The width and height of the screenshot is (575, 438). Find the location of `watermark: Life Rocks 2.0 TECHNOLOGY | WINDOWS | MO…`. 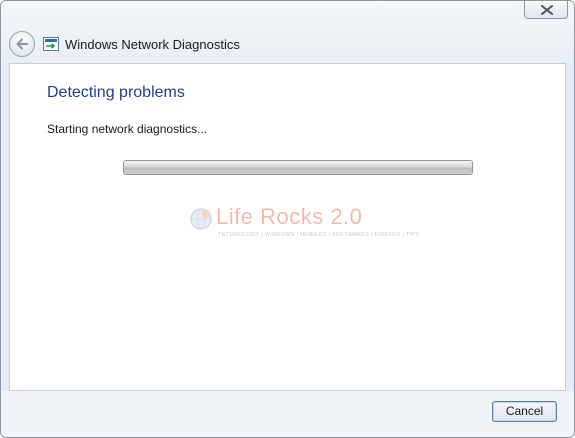

watermark: Life Rocks 2.0 TECHNOLOGY | WINDOWS | MO… is located at coordinates (304, 224).